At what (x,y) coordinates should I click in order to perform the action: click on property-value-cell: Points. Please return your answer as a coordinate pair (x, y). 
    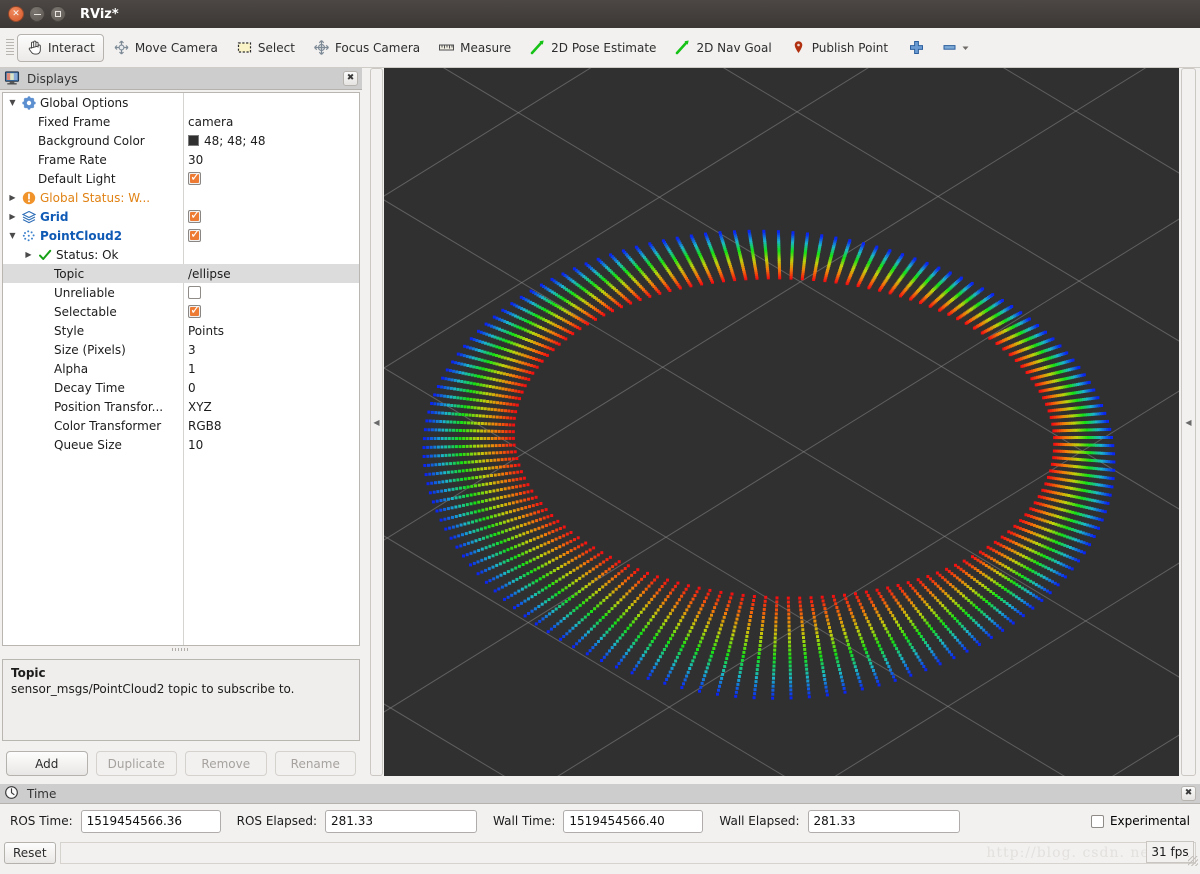
    Looking at the image, I should click on (203, 331).